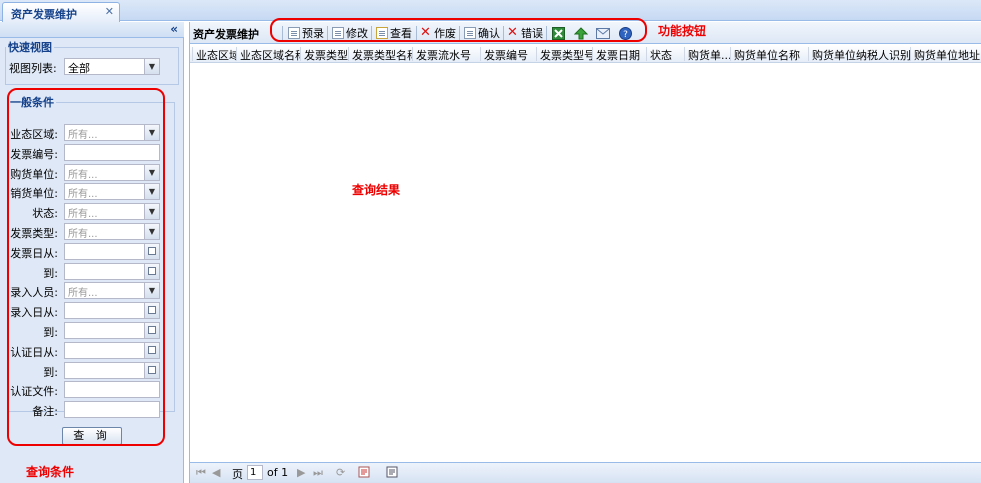 The height and width of the screenshot is (483, 981). Describe the element at coordinates (79, 68) in the screenshot. I see `view-list-value: 全部` at that location.